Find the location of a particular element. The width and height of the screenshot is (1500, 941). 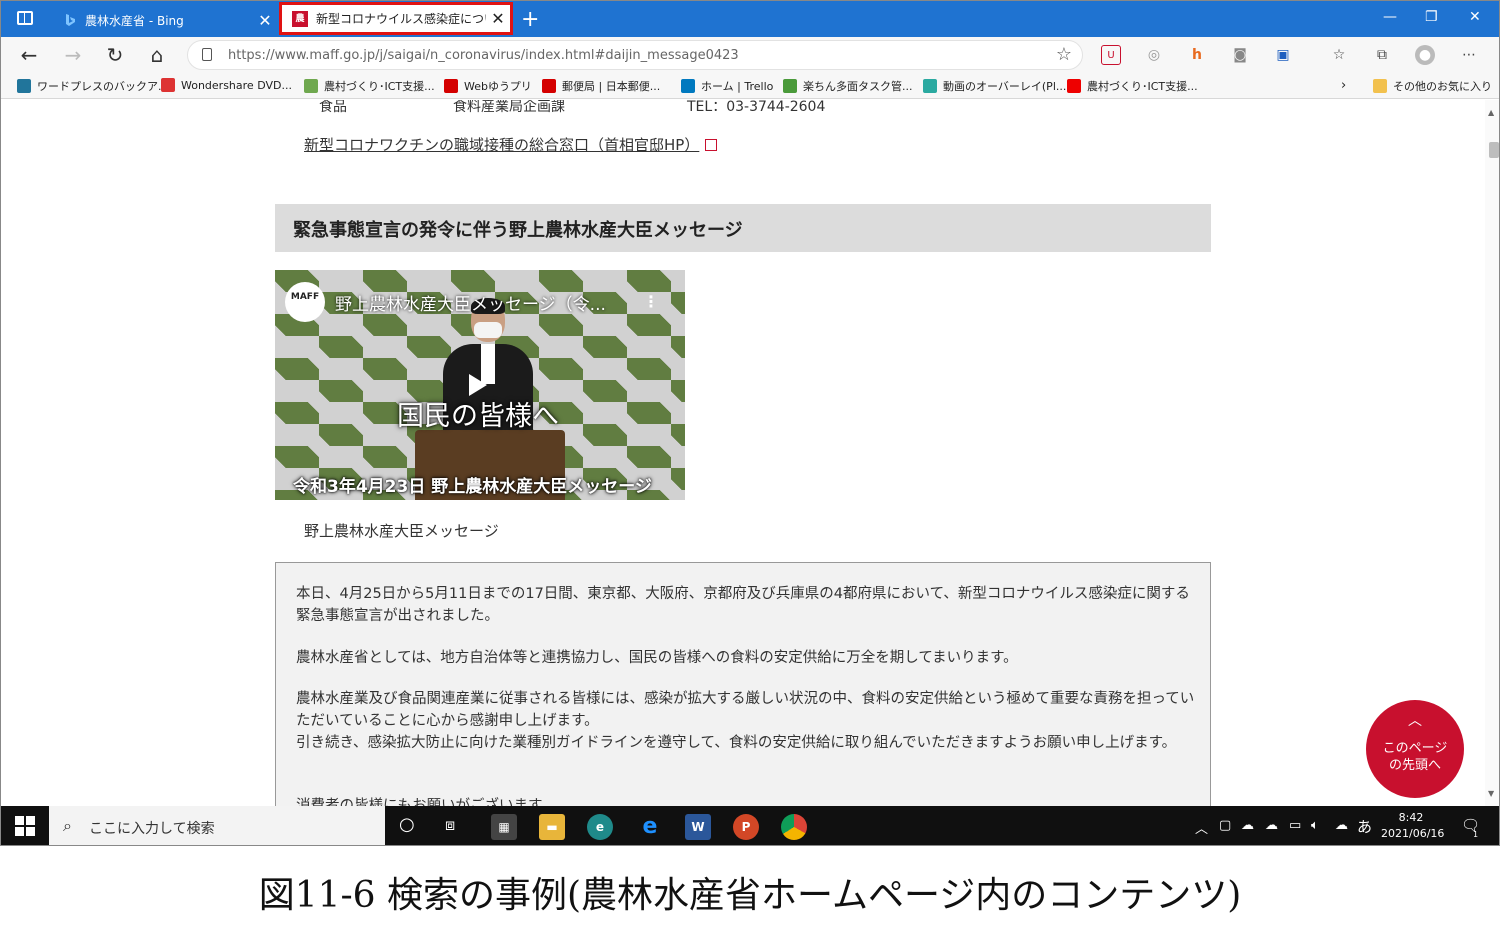

weather-cloud-icon: ☁ is located at coordinates (1341, 825).